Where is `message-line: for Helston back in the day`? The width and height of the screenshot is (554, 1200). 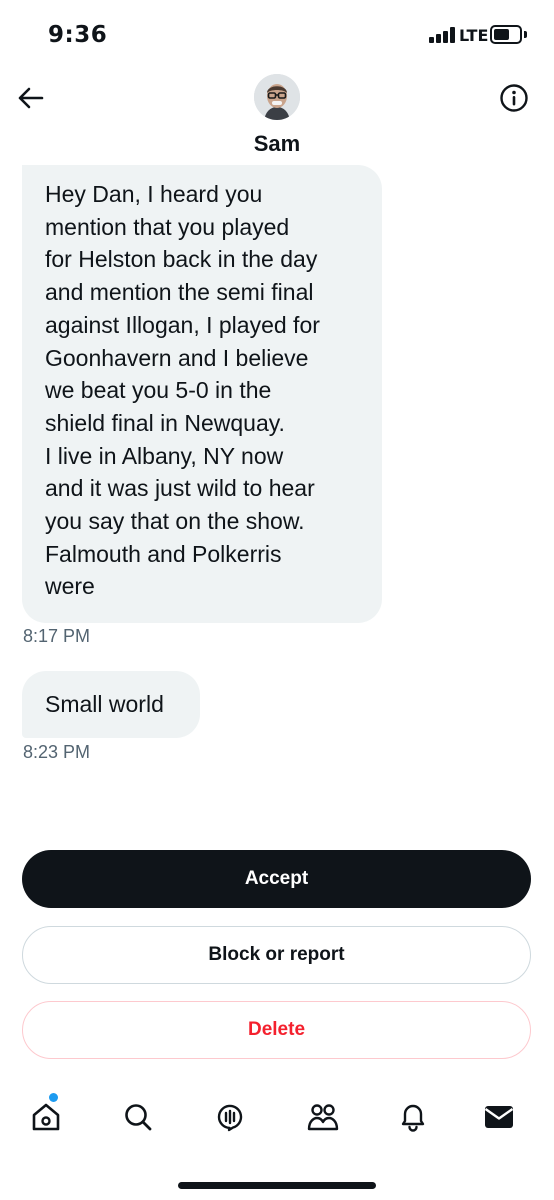
message-line: for Helston back in the day is located at coordinates (181, 259).